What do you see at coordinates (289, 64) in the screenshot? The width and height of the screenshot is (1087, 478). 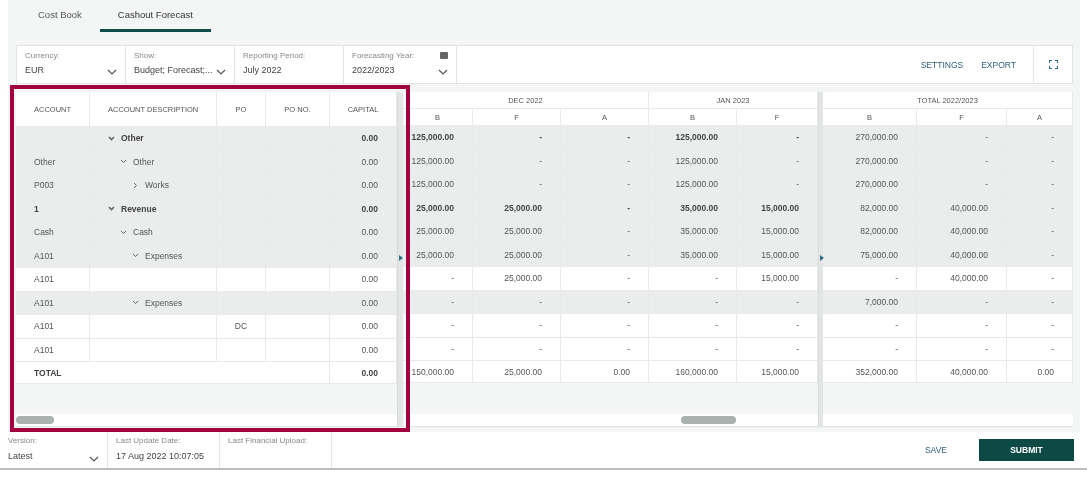 I see `filter-field: Reporting Period: July 2022` at bounding box center [289, 64].